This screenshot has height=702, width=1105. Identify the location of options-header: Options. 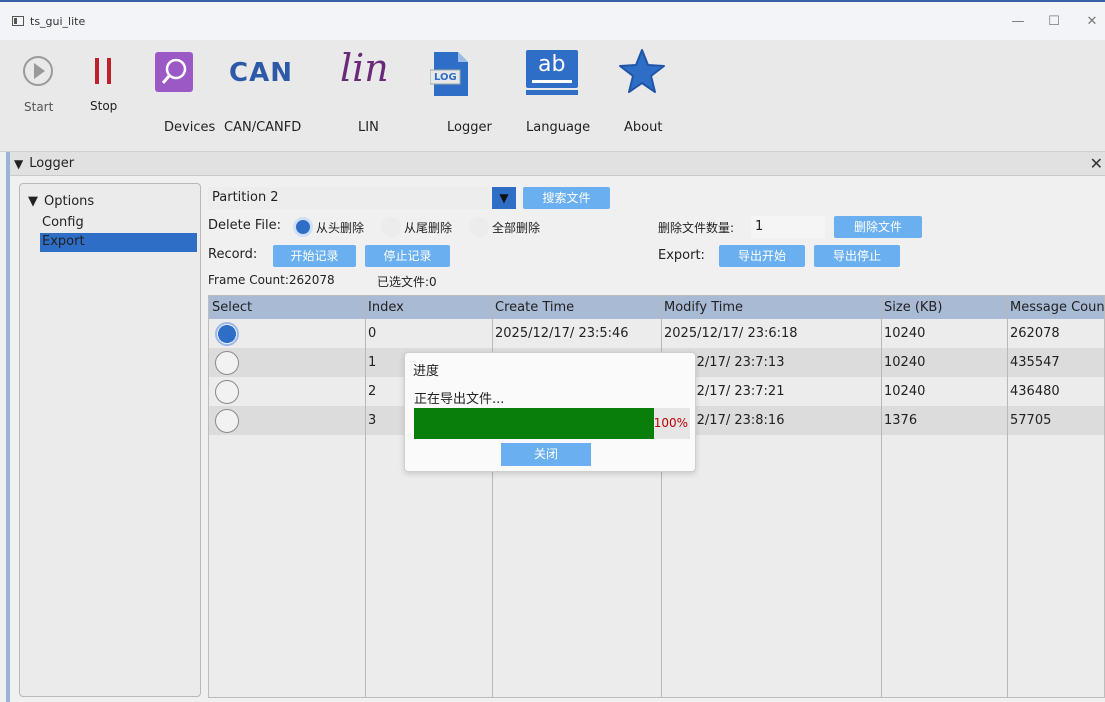
(69, 201).